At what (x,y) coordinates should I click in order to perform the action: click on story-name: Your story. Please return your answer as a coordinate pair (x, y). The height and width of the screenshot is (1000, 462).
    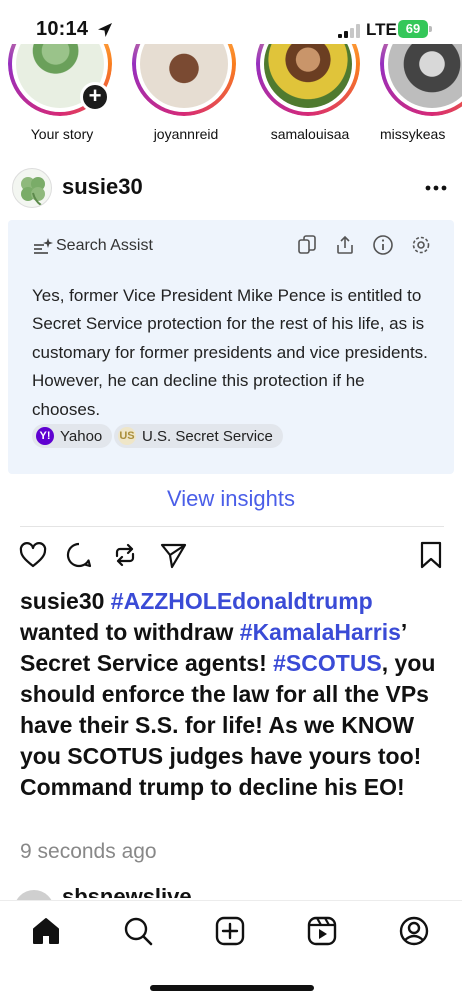
    Looking at the image, I should click on (62, 134).